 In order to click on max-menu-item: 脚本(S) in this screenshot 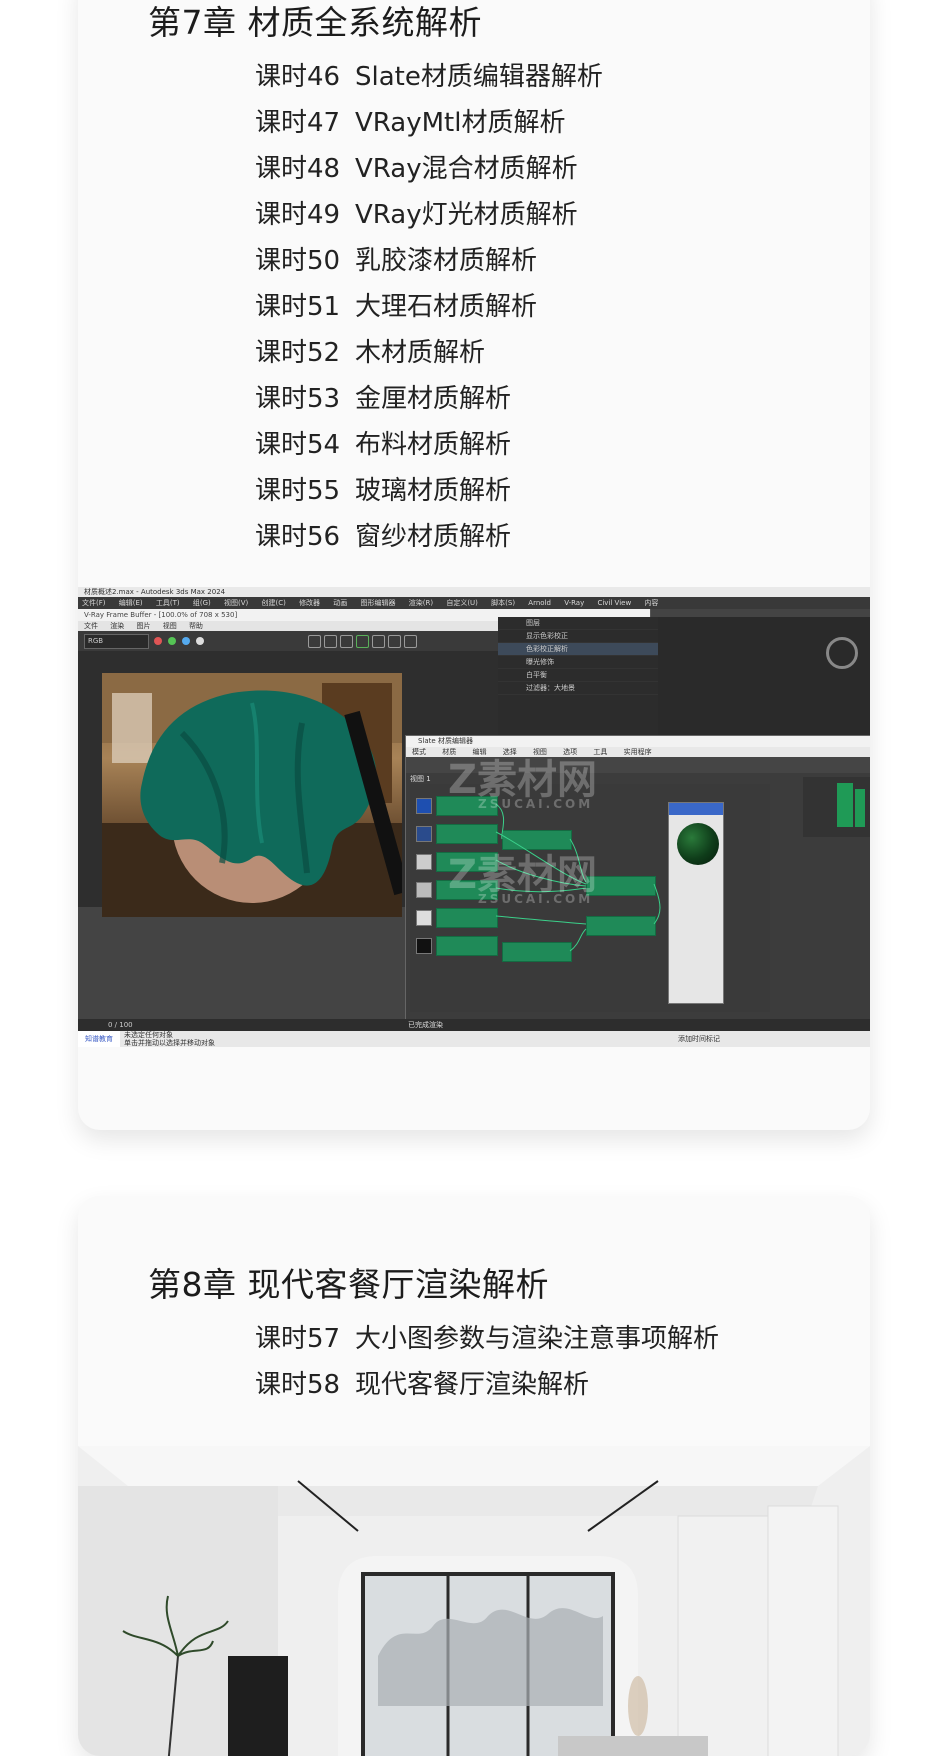, I will do `click(503, 603)`.